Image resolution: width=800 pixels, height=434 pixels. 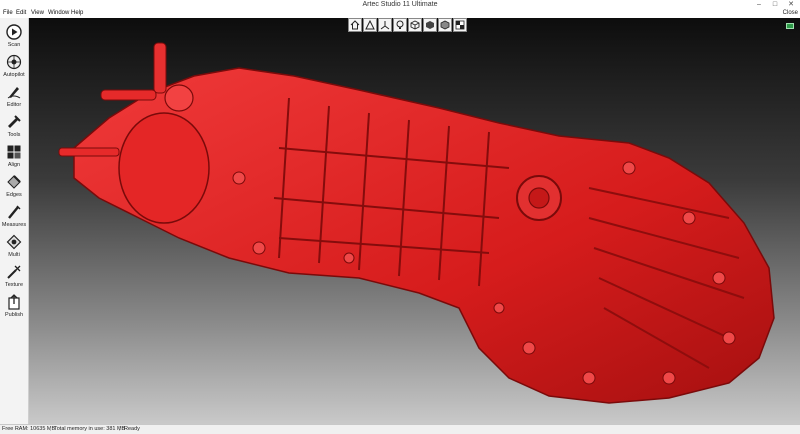 What do you see at coordinates (775, 4) in the screenshot?
I see `maximize-button: □` at bounding box center [775, 4].